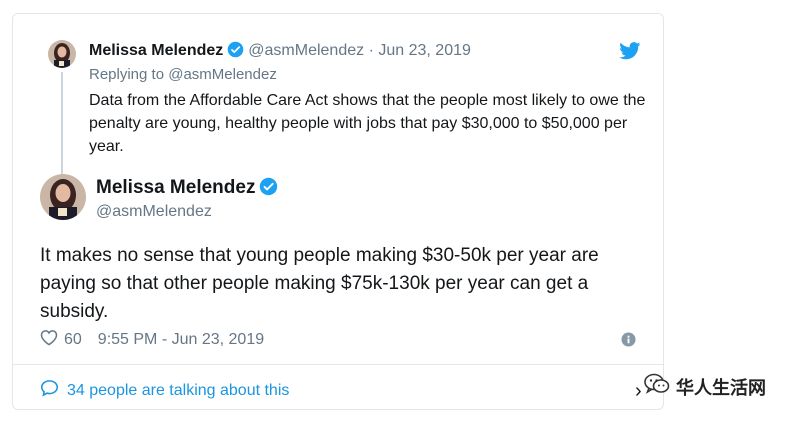 This screenshot has width=801, height=422. I want to click on chevron-right-icon: ›, so click(638, 391).